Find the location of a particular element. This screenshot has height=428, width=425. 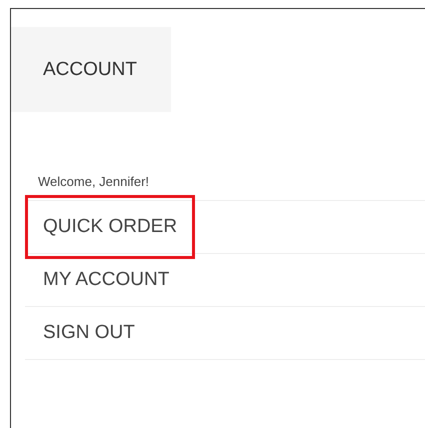

menu-link: QUICK ORDER is located at coordinates (110, 227).